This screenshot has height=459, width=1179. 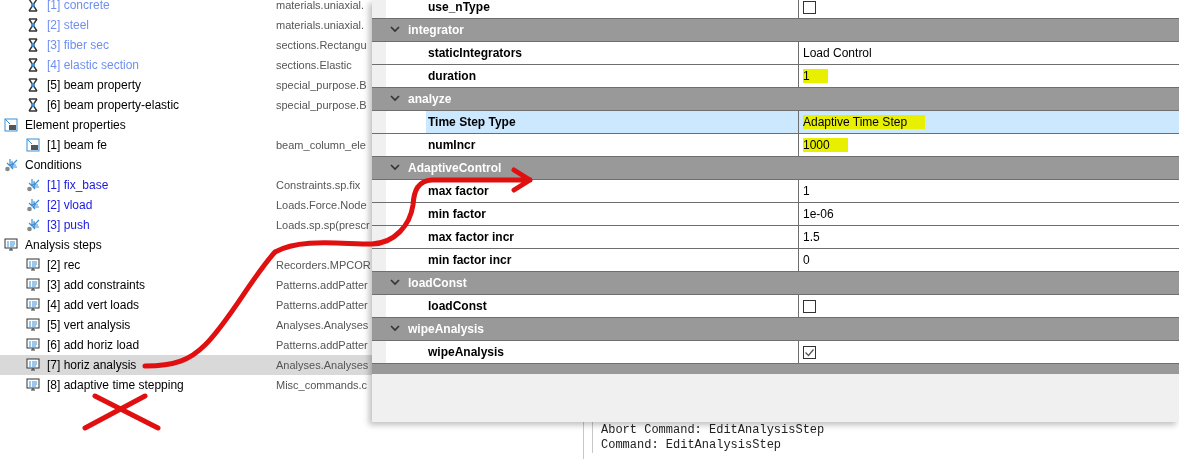 What do you see at coordinates (592, 76) in the screenshot?
I see `property-name: duration` at bounding box center [592, 76].